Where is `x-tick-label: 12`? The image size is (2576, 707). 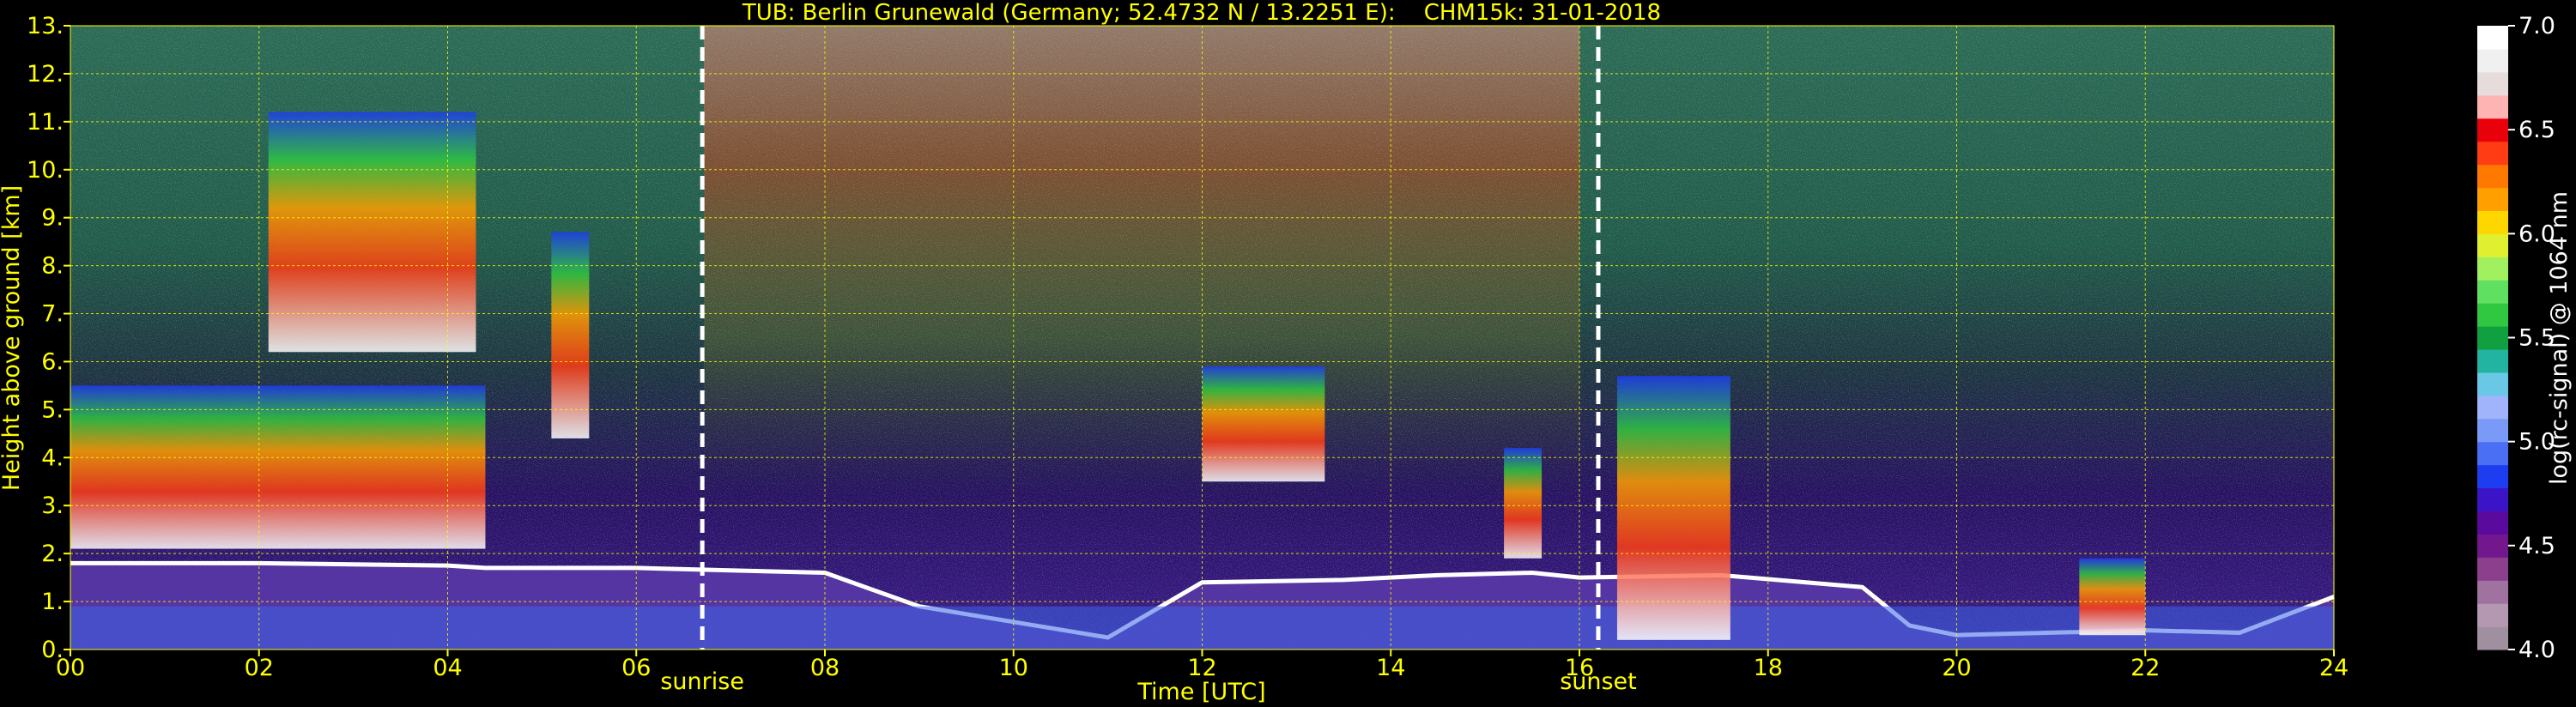 x-tick-label: 12 is located at coordinates (1201, 668).